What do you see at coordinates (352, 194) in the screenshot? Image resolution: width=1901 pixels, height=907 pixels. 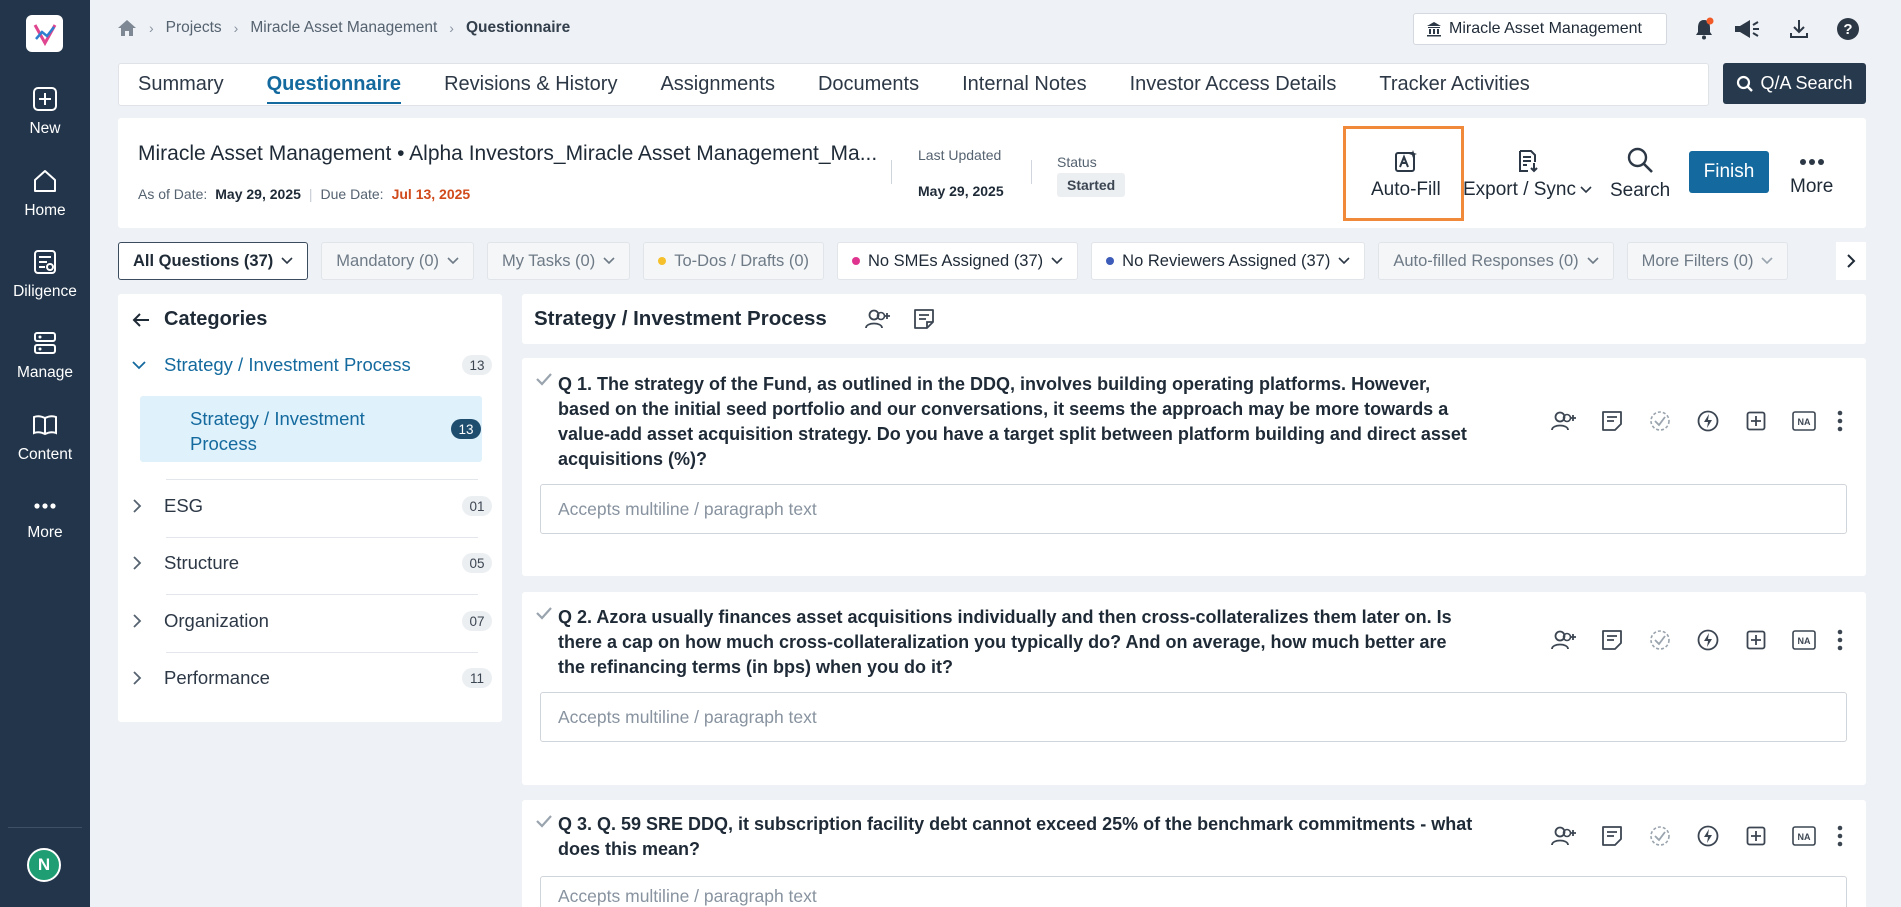 I see `due-label: Due Date:` at bounding box center [352, 194].